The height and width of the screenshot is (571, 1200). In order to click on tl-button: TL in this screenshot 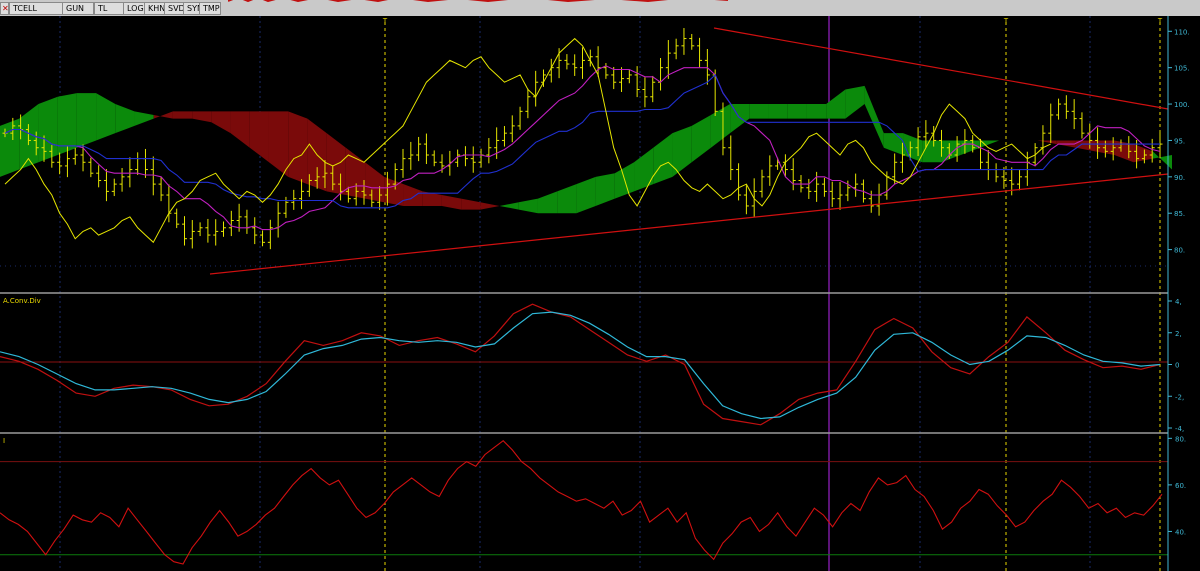, I will do `click(110, 8)`.